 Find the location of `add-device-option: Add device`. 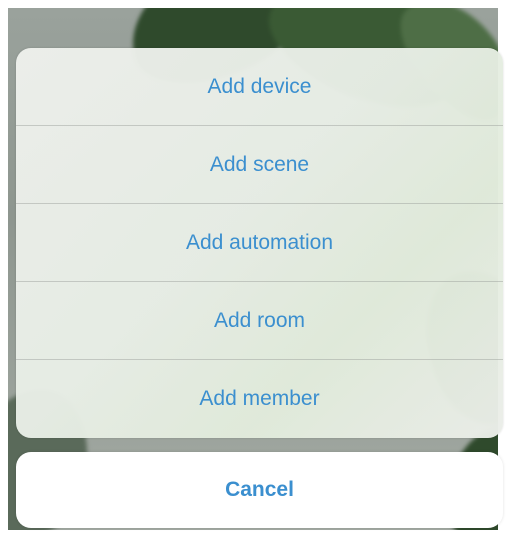

add-device-option: Add device is located at coordinates (259, 87).